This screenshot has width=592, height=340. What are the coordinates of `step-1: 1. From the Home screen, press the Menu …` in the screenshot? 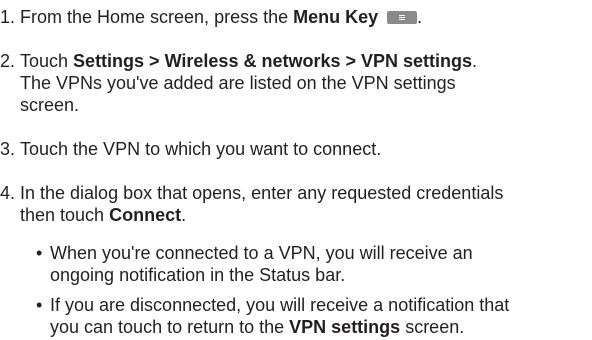 It's located at (296, 17).